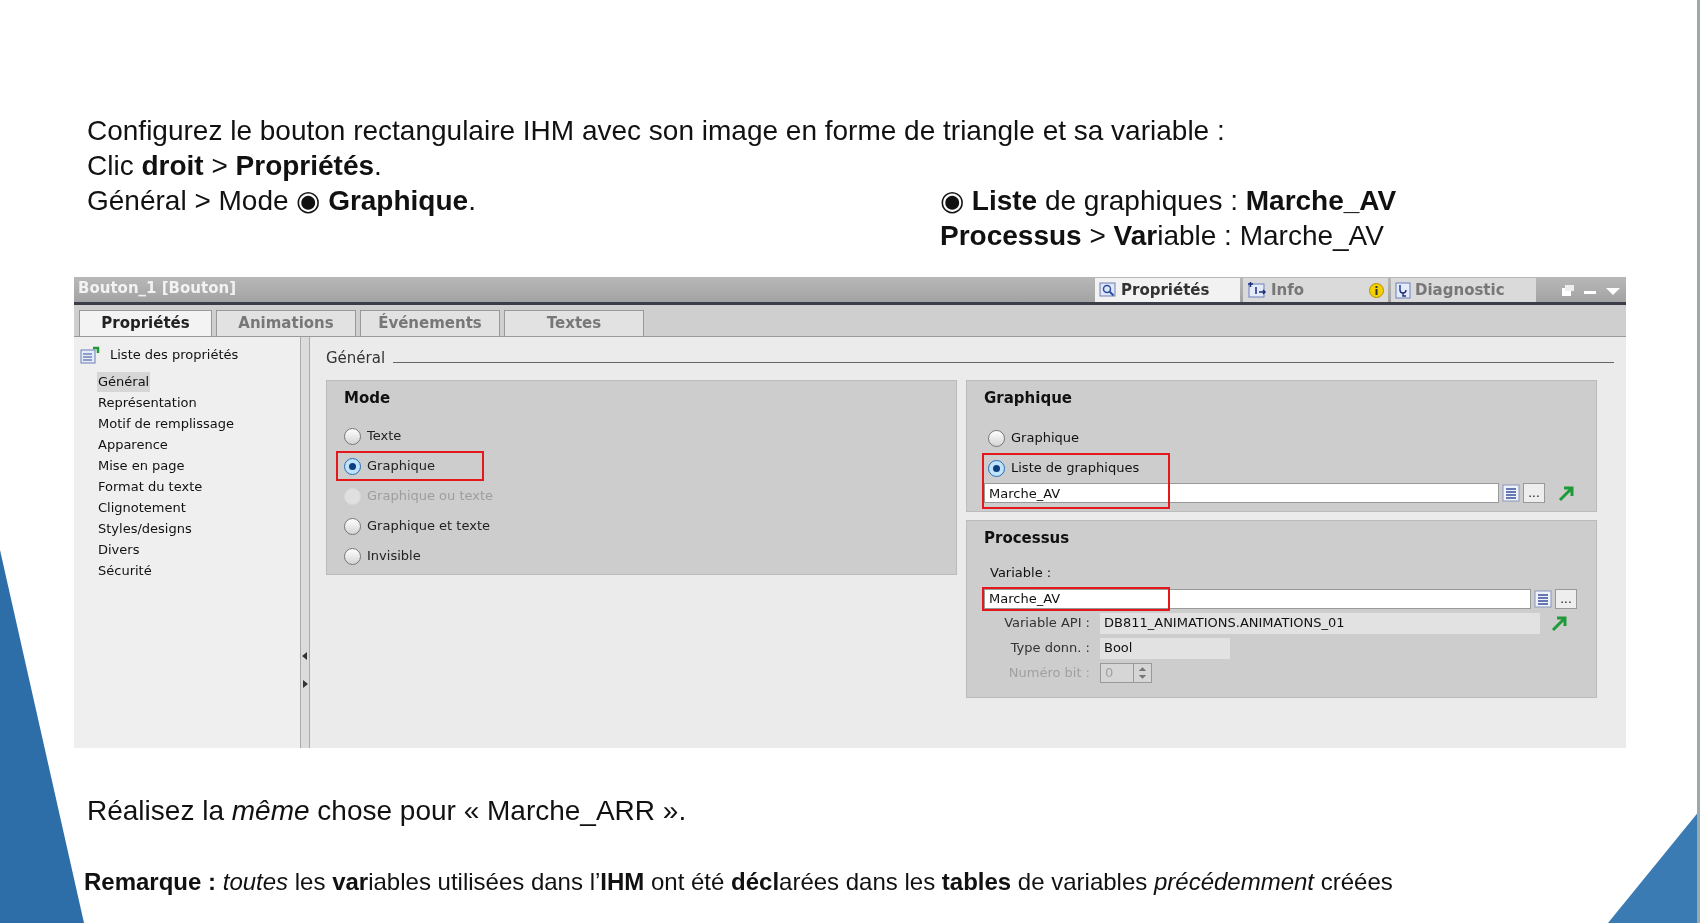  Describe the element at coordinates (150, 487) in the screenshot. I see `sidebar-item: Format du texte` at that location.